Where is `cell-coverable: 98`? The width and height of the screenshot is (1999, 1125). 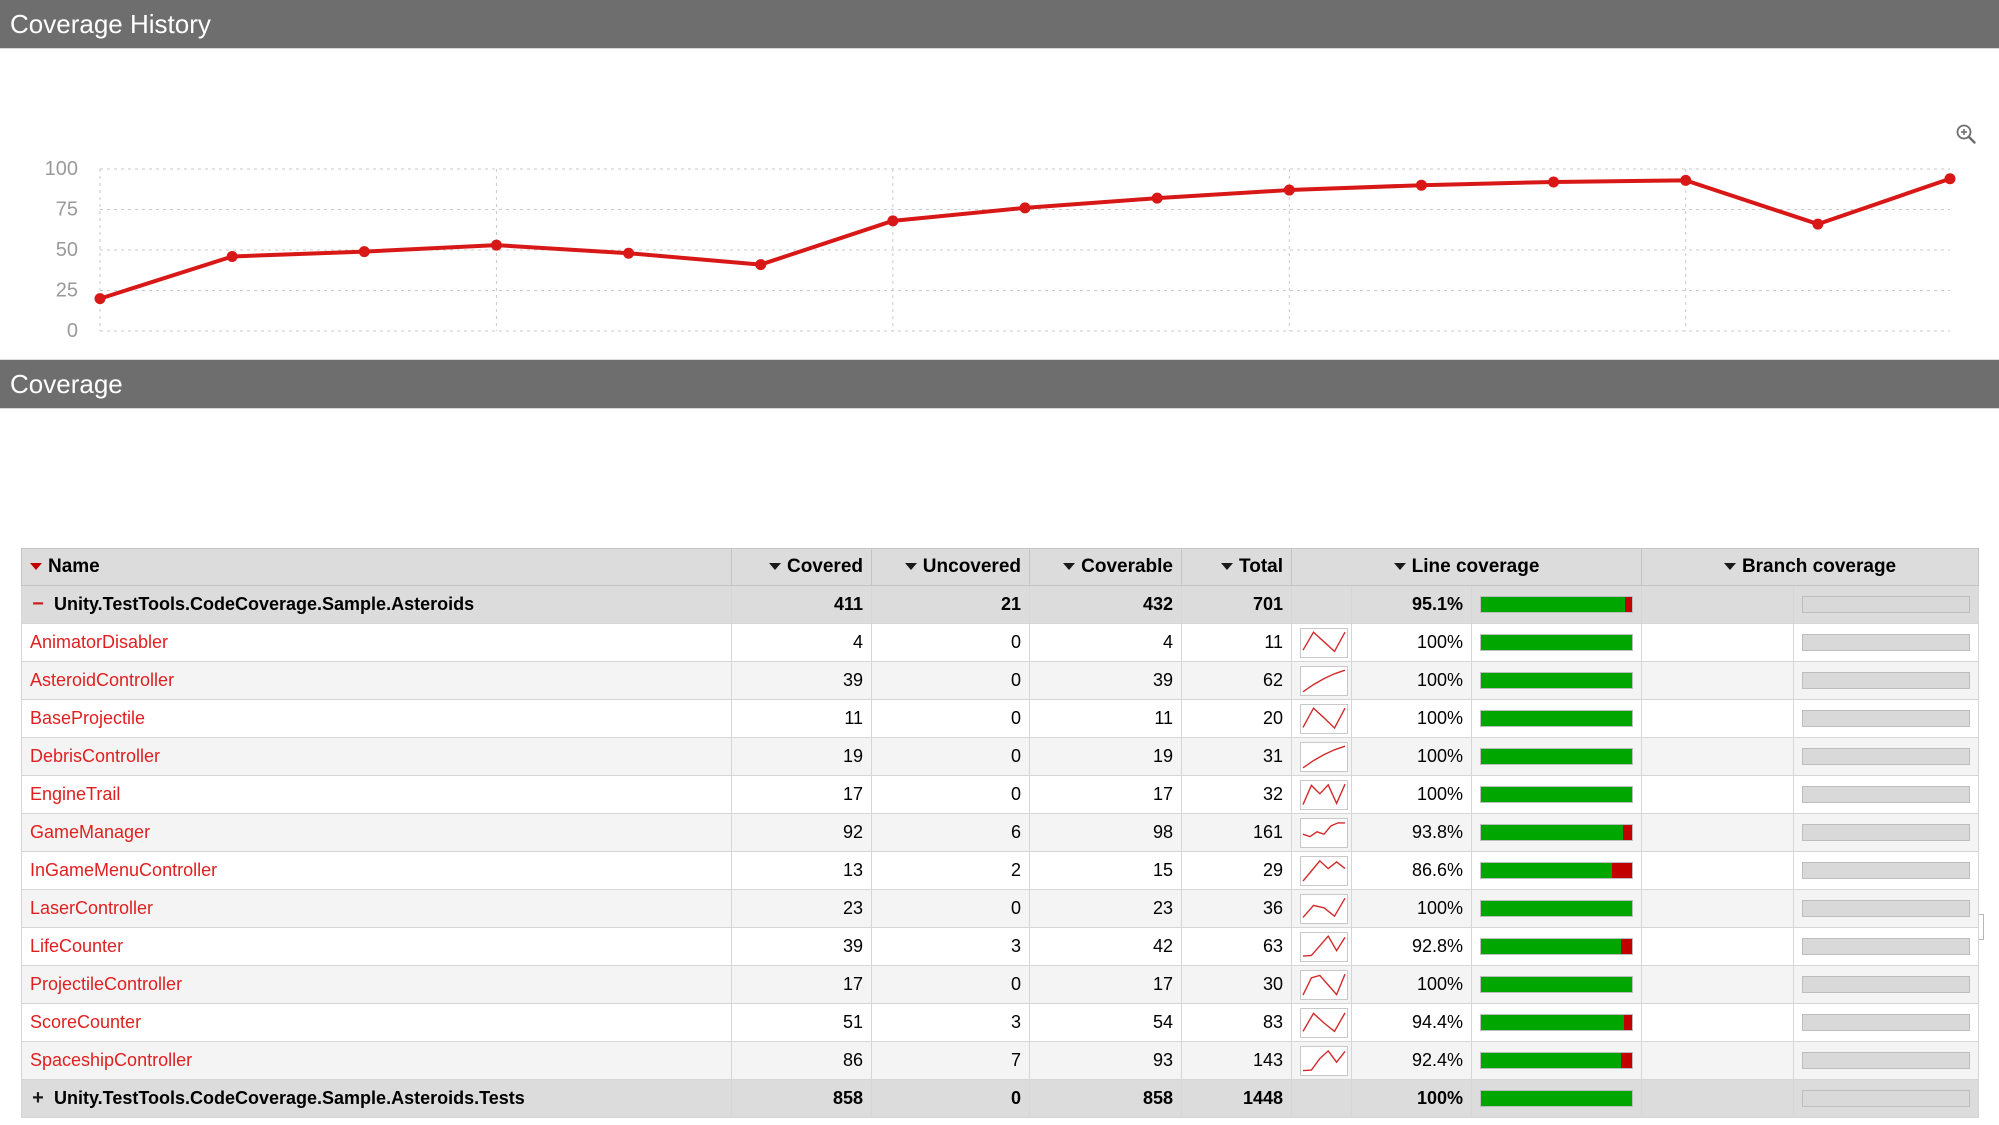
cell-coverable: 98 is located at coordinates (1105, 832).